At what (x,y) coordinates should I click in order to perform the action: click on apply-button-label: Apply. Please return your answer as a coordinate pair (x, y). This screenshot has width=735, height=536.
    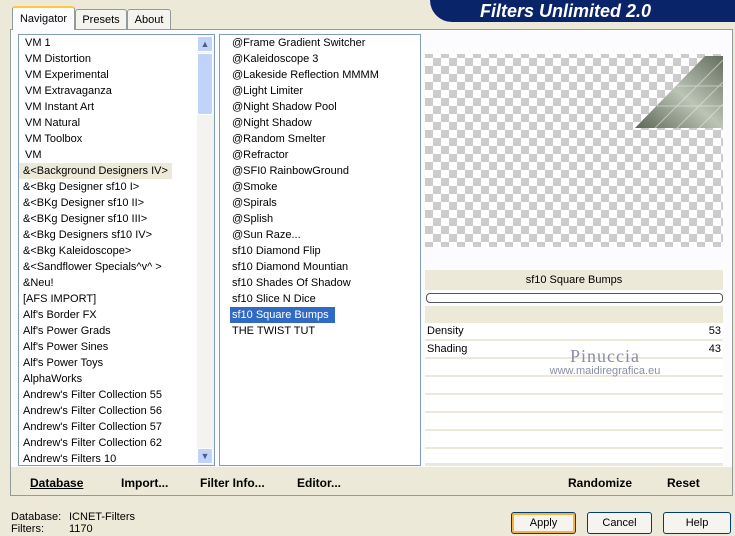
    Looking at the image, I should click on (543, 523).